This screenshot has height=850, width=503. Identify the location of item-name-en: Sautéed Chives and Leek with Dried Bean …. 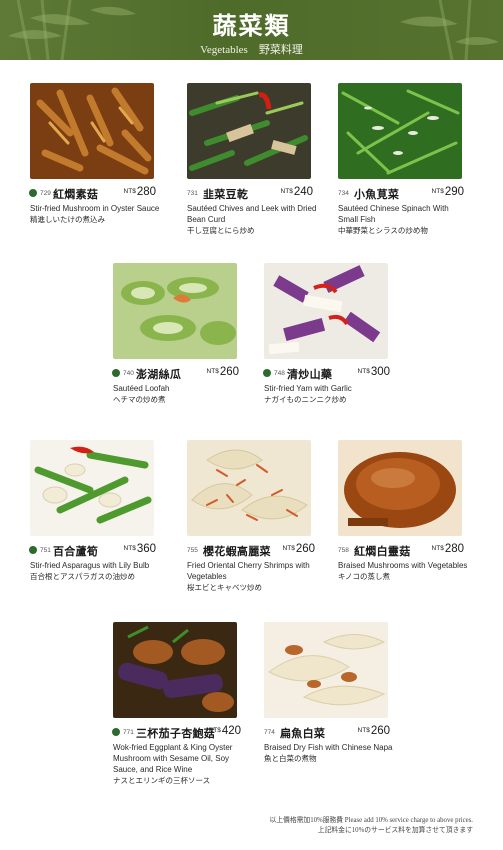
(252, 214).